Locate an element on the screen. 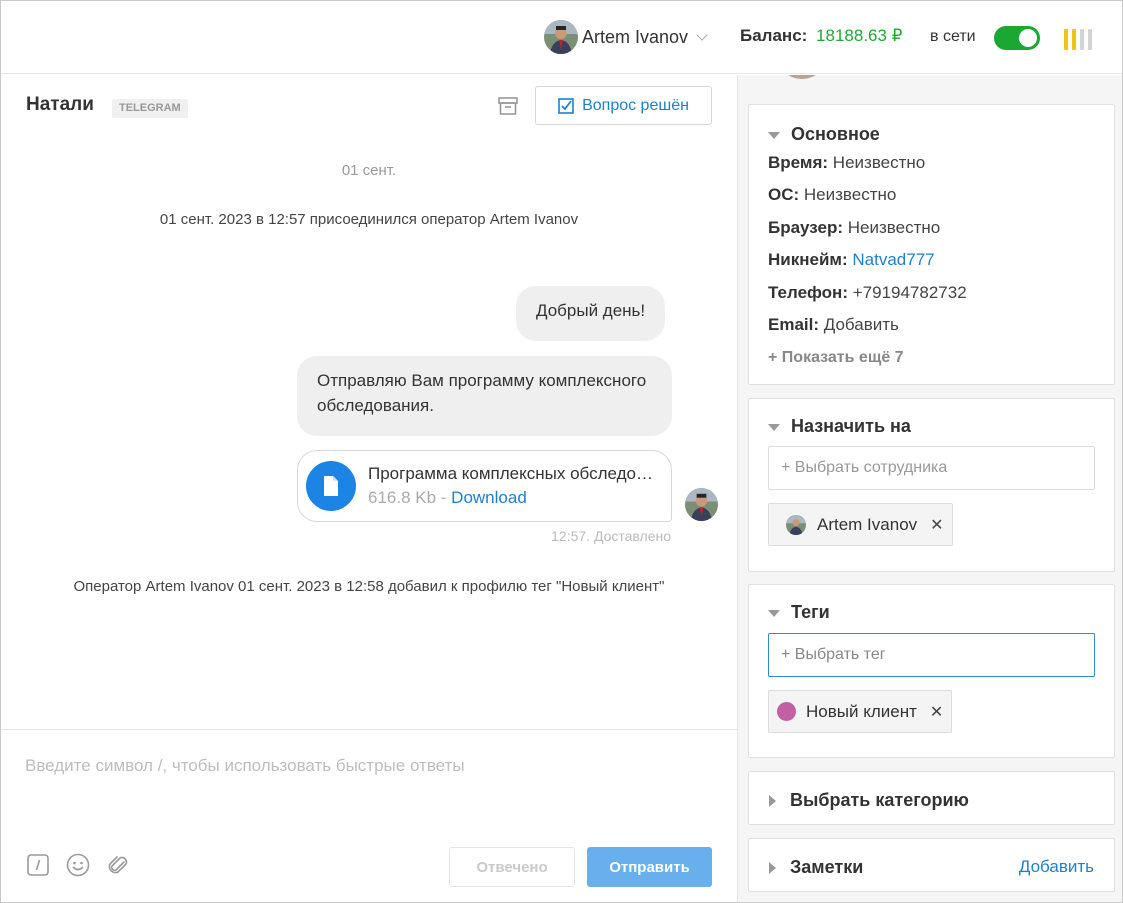 Image resolution: width=1123 pixels, height=903 pixels. field-browser-value: Неизвестно is located at coordinates (894, 227).